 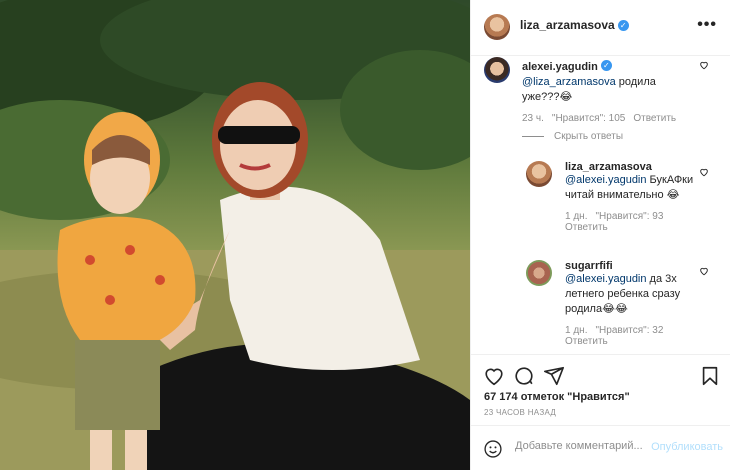 I want to click on comment-meta: 1 дн. "Нравится": 32 Ответить, so click(x=630, y=336).